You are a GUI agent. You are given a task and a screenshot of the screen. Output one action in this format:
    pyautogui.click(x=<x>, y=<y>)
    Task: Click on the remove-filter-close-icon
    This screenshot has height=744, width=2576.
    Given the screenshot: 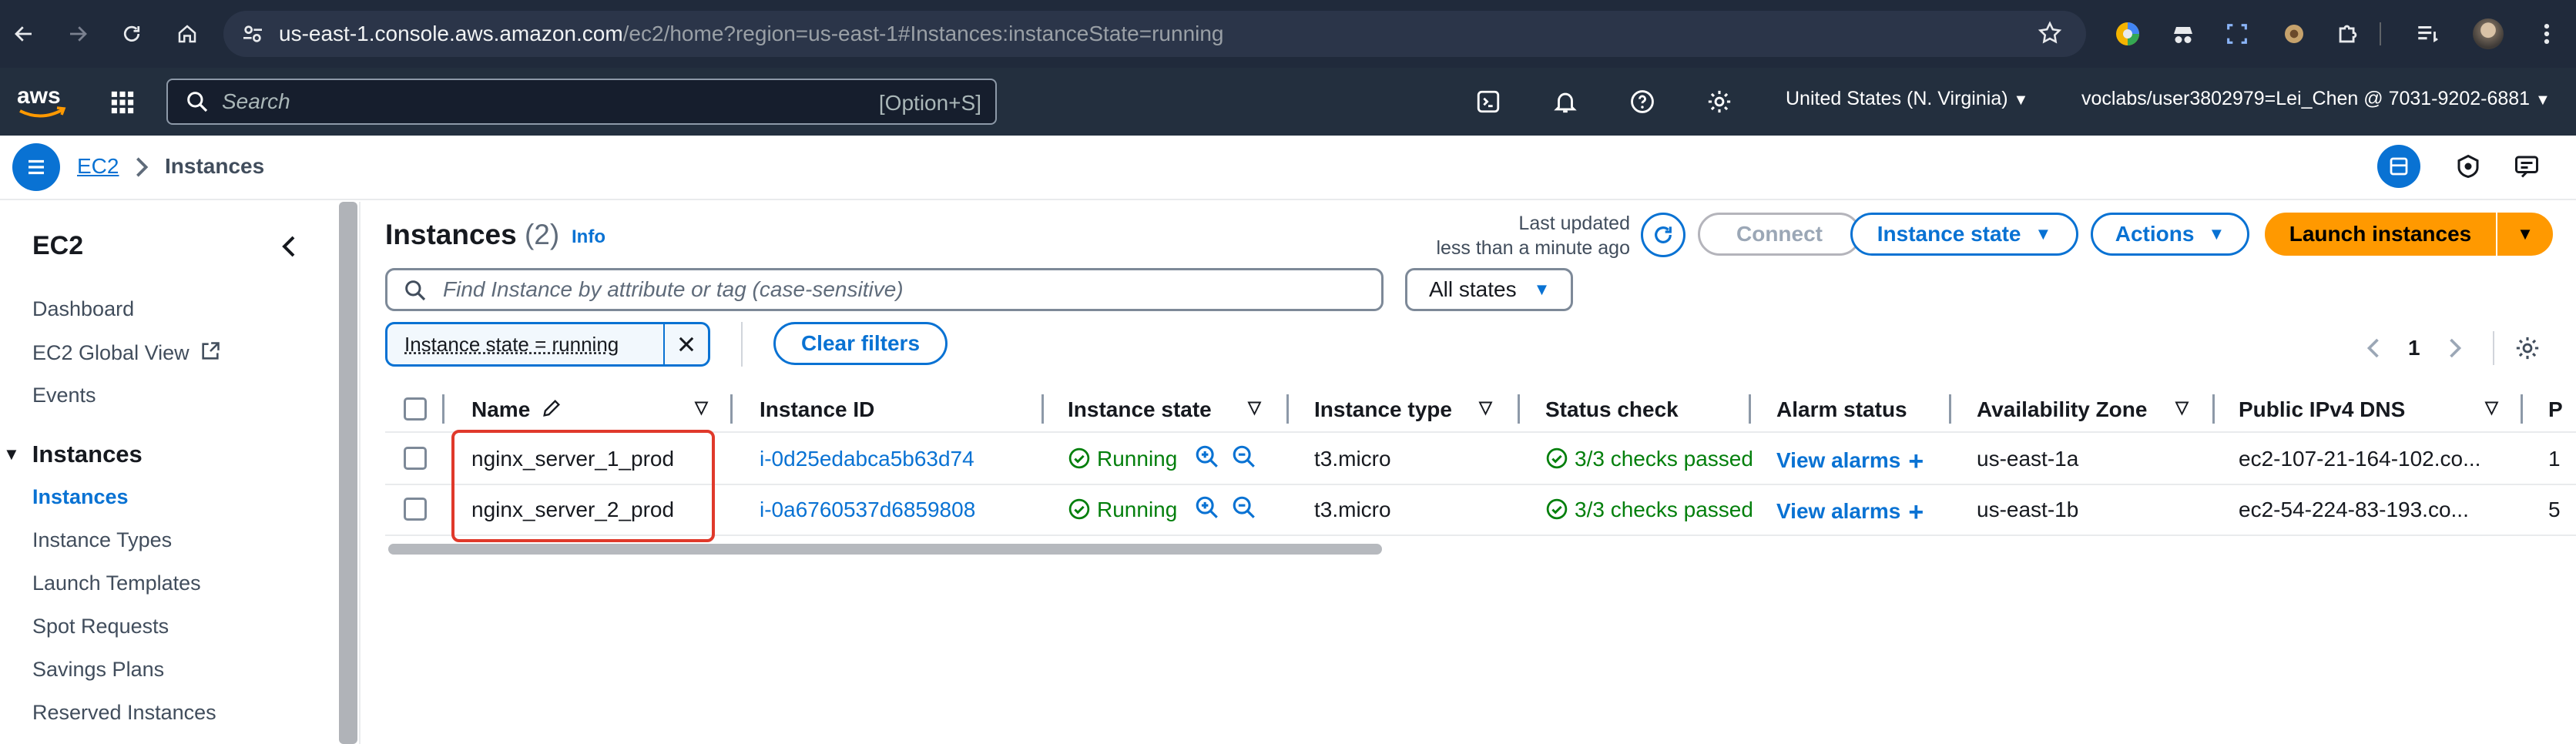 What is the action you would take?
    pyautogui.click(x=686, y=344)
    